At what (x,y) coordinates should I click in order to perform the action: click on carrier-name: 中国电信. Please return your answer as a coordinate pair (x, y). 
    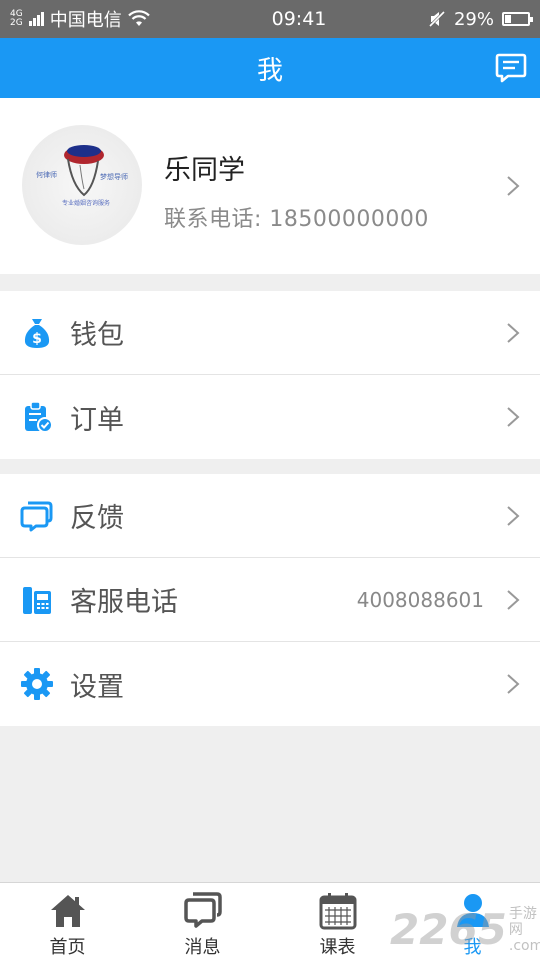
    Looking at the image, I should click on (85, 20).